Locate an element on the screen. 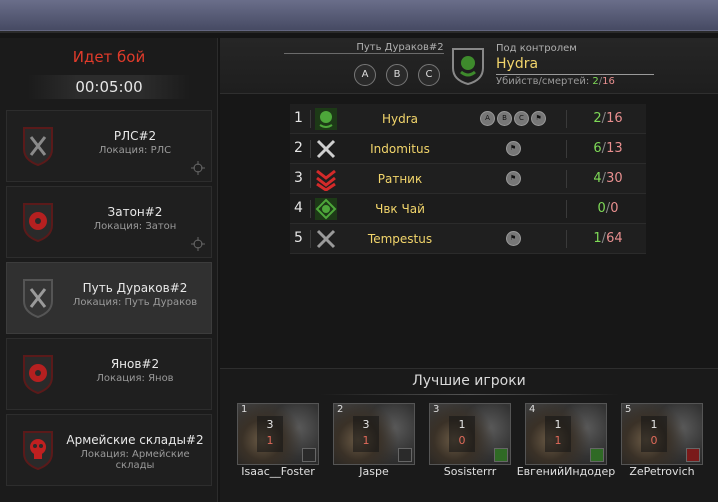  location-subtitle: Локация: Затон is located at coordinates (135, 226).